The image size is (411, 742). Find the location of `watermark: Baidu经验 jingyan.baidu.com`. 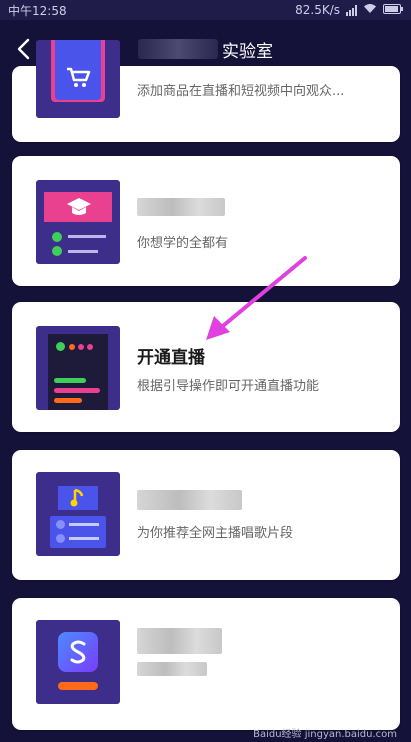

watermark: Baidu经验 jingyan.baidu.com is located at coordinates (325, 734).